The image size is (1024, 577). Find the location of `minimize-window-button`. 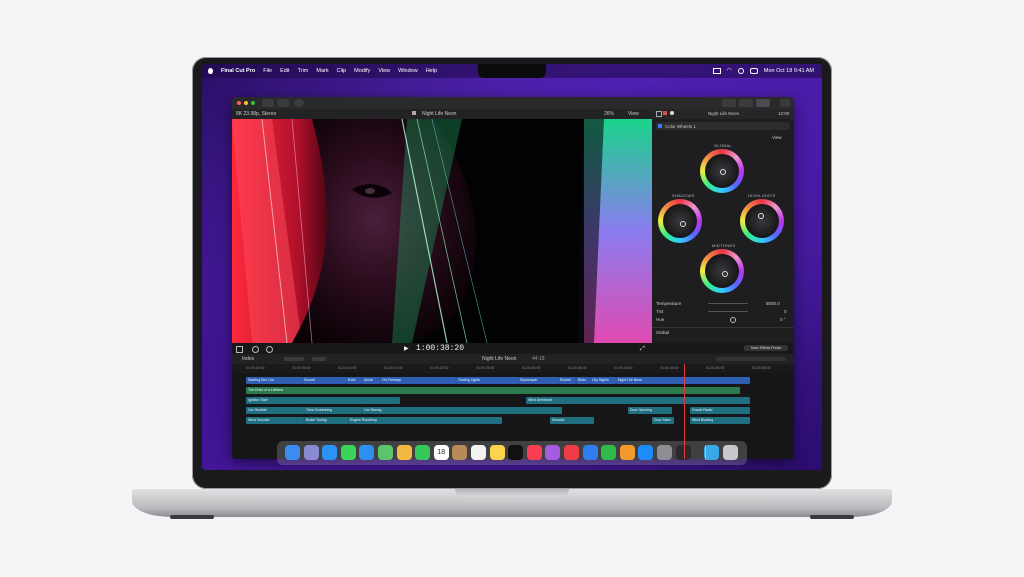

minimize-window-button is located at coordinates (246, 103).